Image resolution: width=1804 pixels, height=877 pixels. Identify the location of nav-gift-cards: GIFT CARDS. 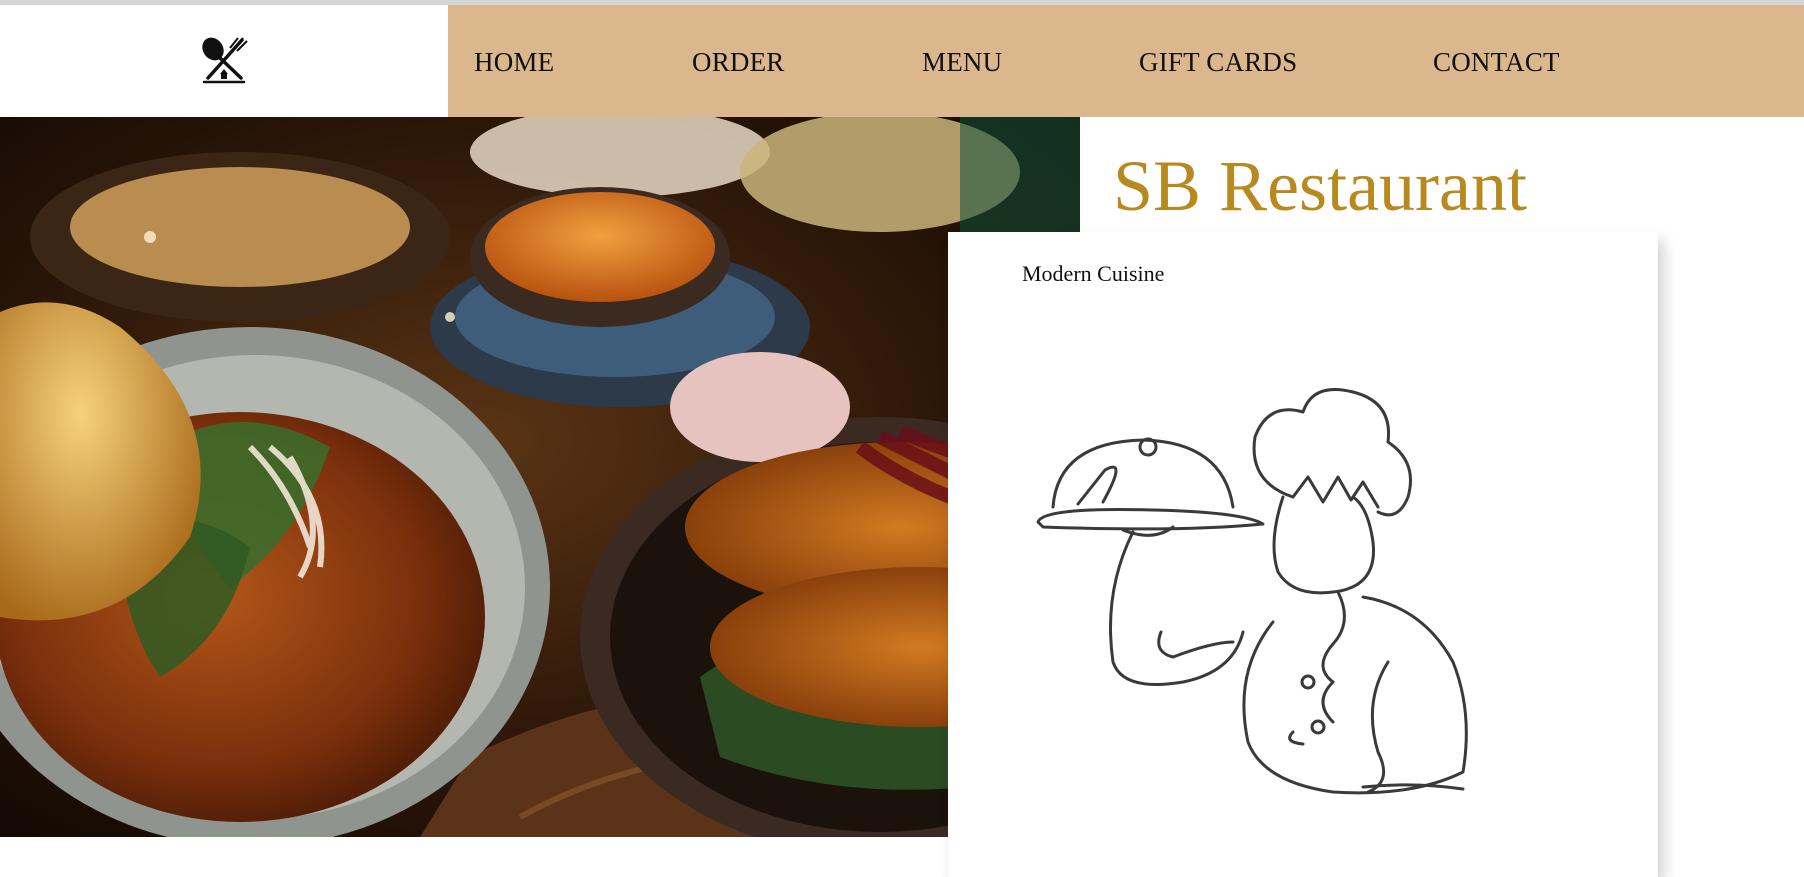
(1218, 62).